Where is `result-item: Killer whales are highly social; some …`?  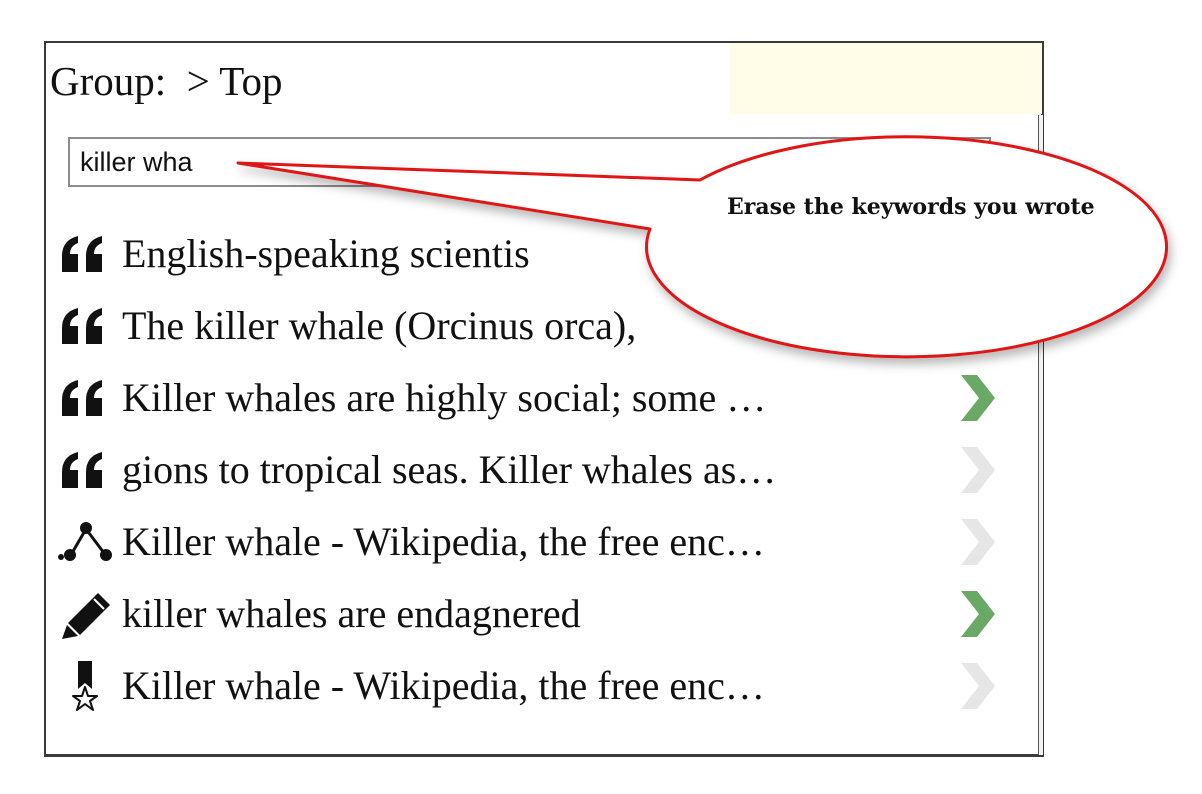
result-item: Killer whales are highly social; some … is located at coordinates (540, 398).